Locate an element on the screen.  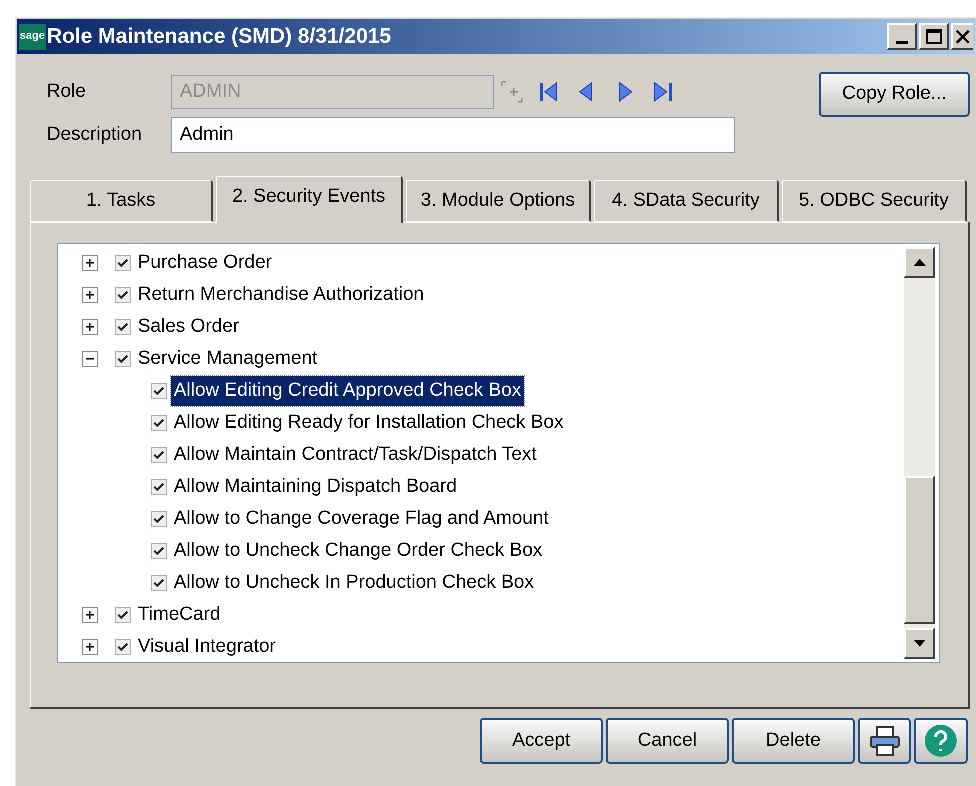
tree-item-label: Return Merchandise Authorization is located at coordinates (281, 295).